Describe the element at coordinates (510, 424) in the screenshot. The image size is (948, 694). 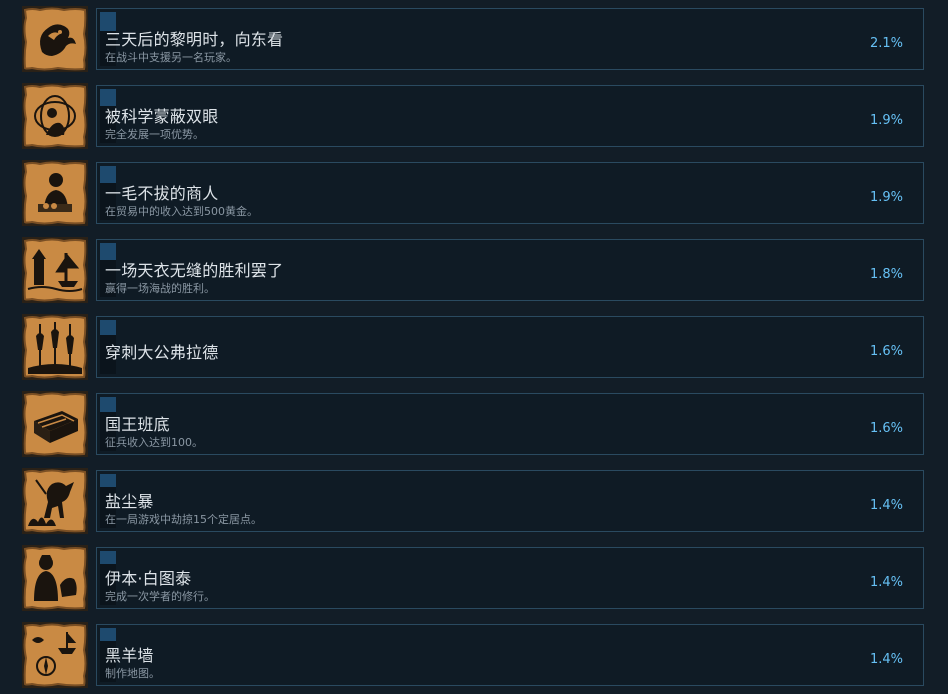
I see `achievement-card: 国王班底征兵收入达到100。 1.6%` at that location.